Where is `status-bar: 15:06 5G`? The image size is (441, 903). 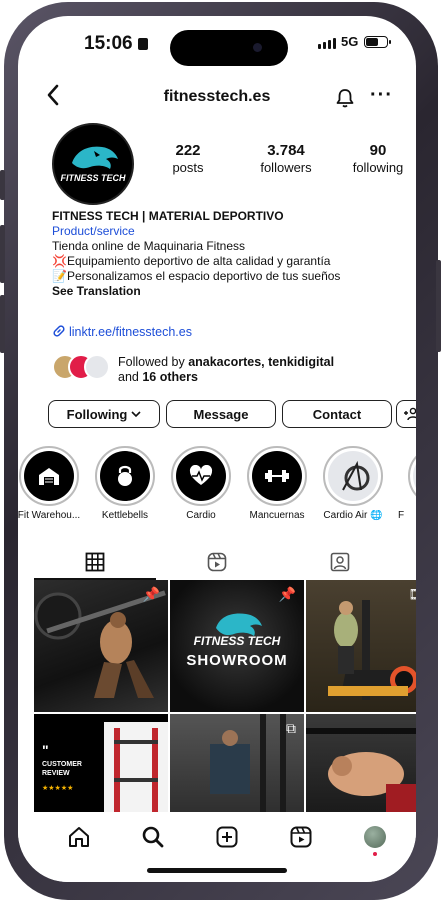
status-bar: 15:06 5G is located at coordinates (217, 44).